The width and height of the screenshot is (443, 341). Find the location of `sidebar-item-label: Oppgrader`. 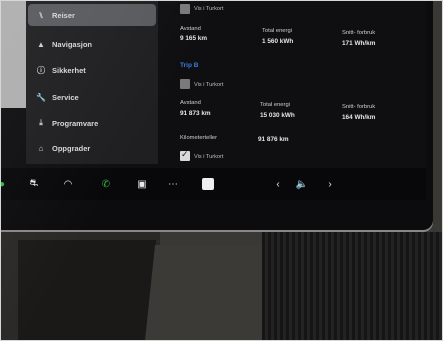

sidebar-item-label: Oppgrader is located at coordinates (71, 148).